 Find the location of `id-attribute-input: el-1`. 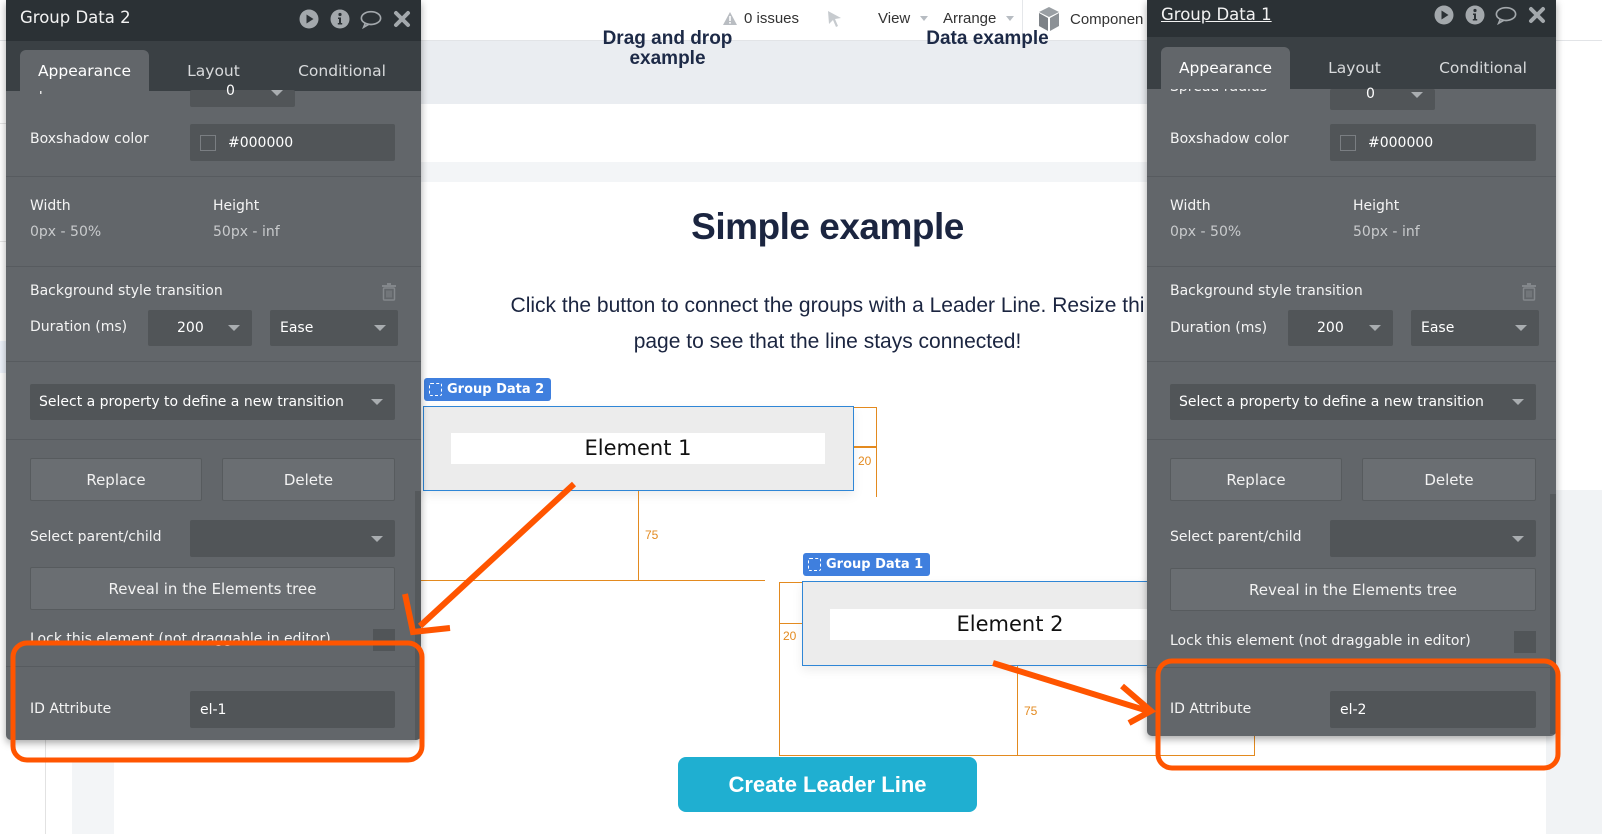

id-attribute-input: el-1 is located at coordinates (292, 709).